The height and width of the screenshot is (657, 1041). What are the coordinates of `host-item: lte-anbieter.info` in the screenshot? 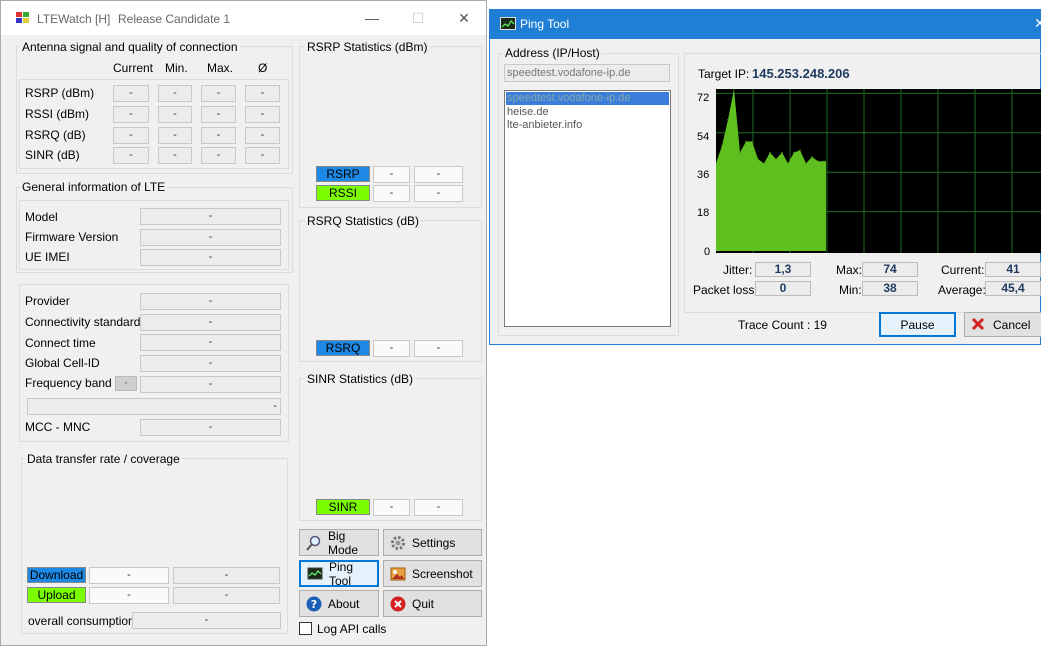 It's located at (587, 125).